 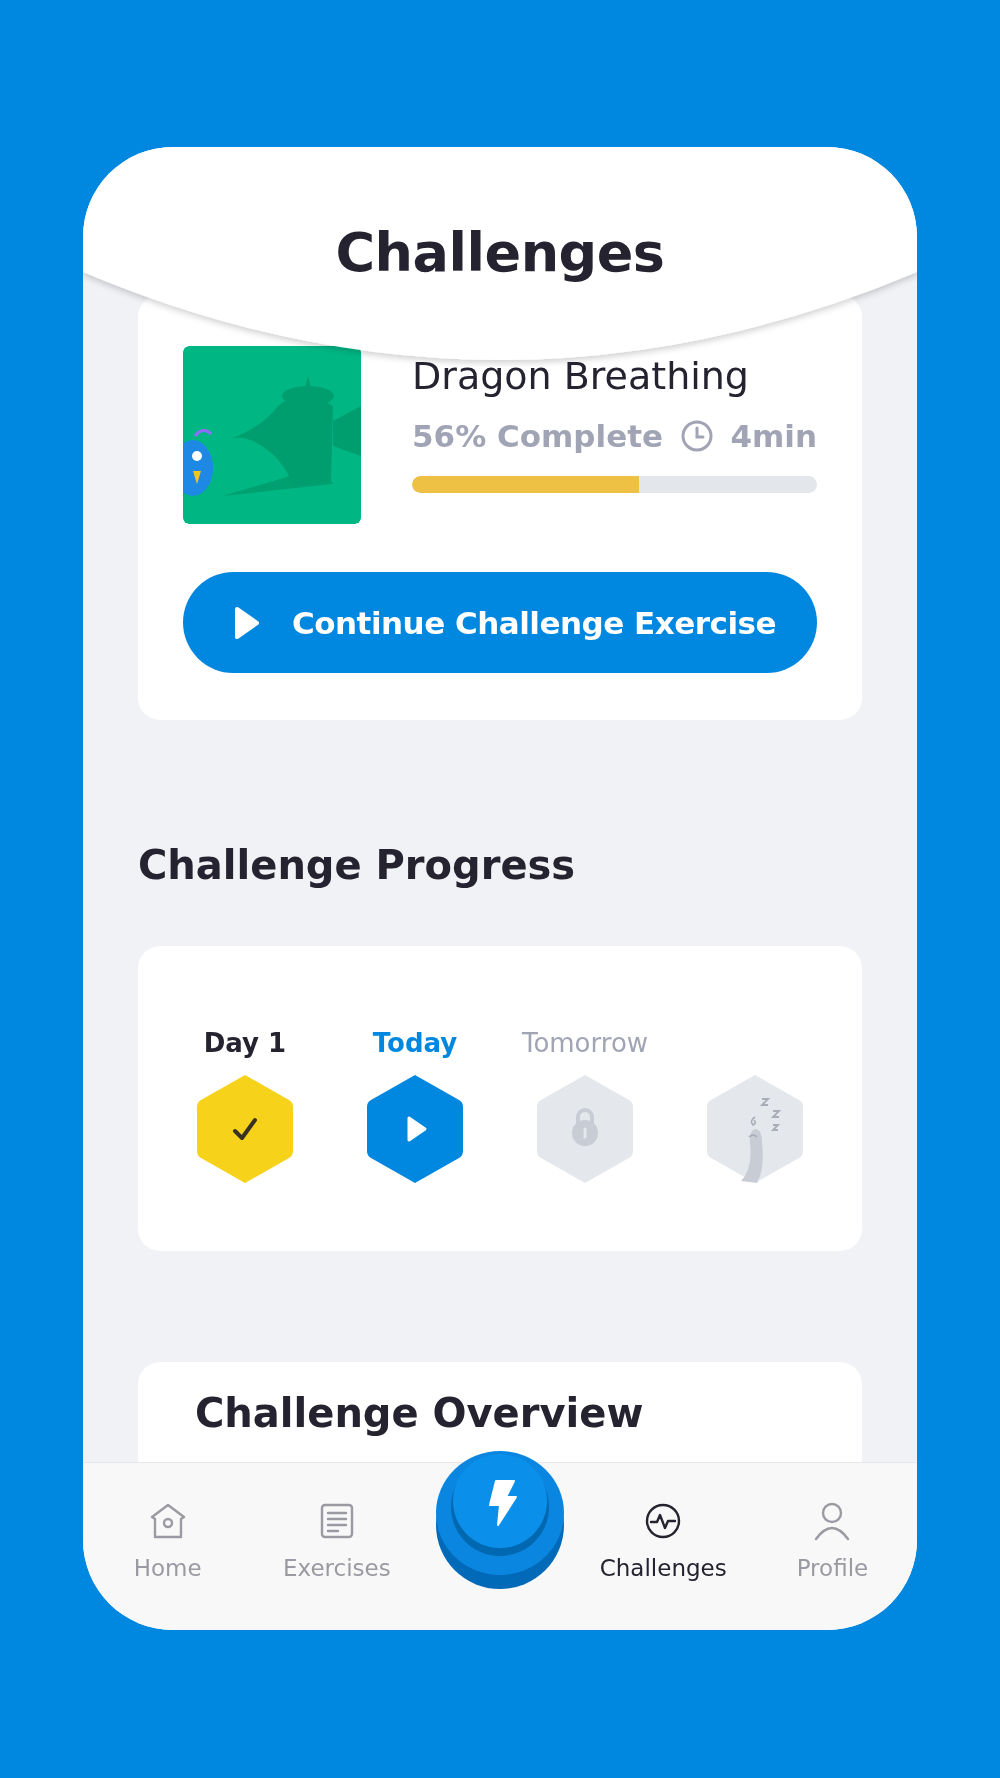 What do you see at coordinates (500, 252) in the screenshot?
I see `screen-title: Challenges` at bounding box center [500, 252].